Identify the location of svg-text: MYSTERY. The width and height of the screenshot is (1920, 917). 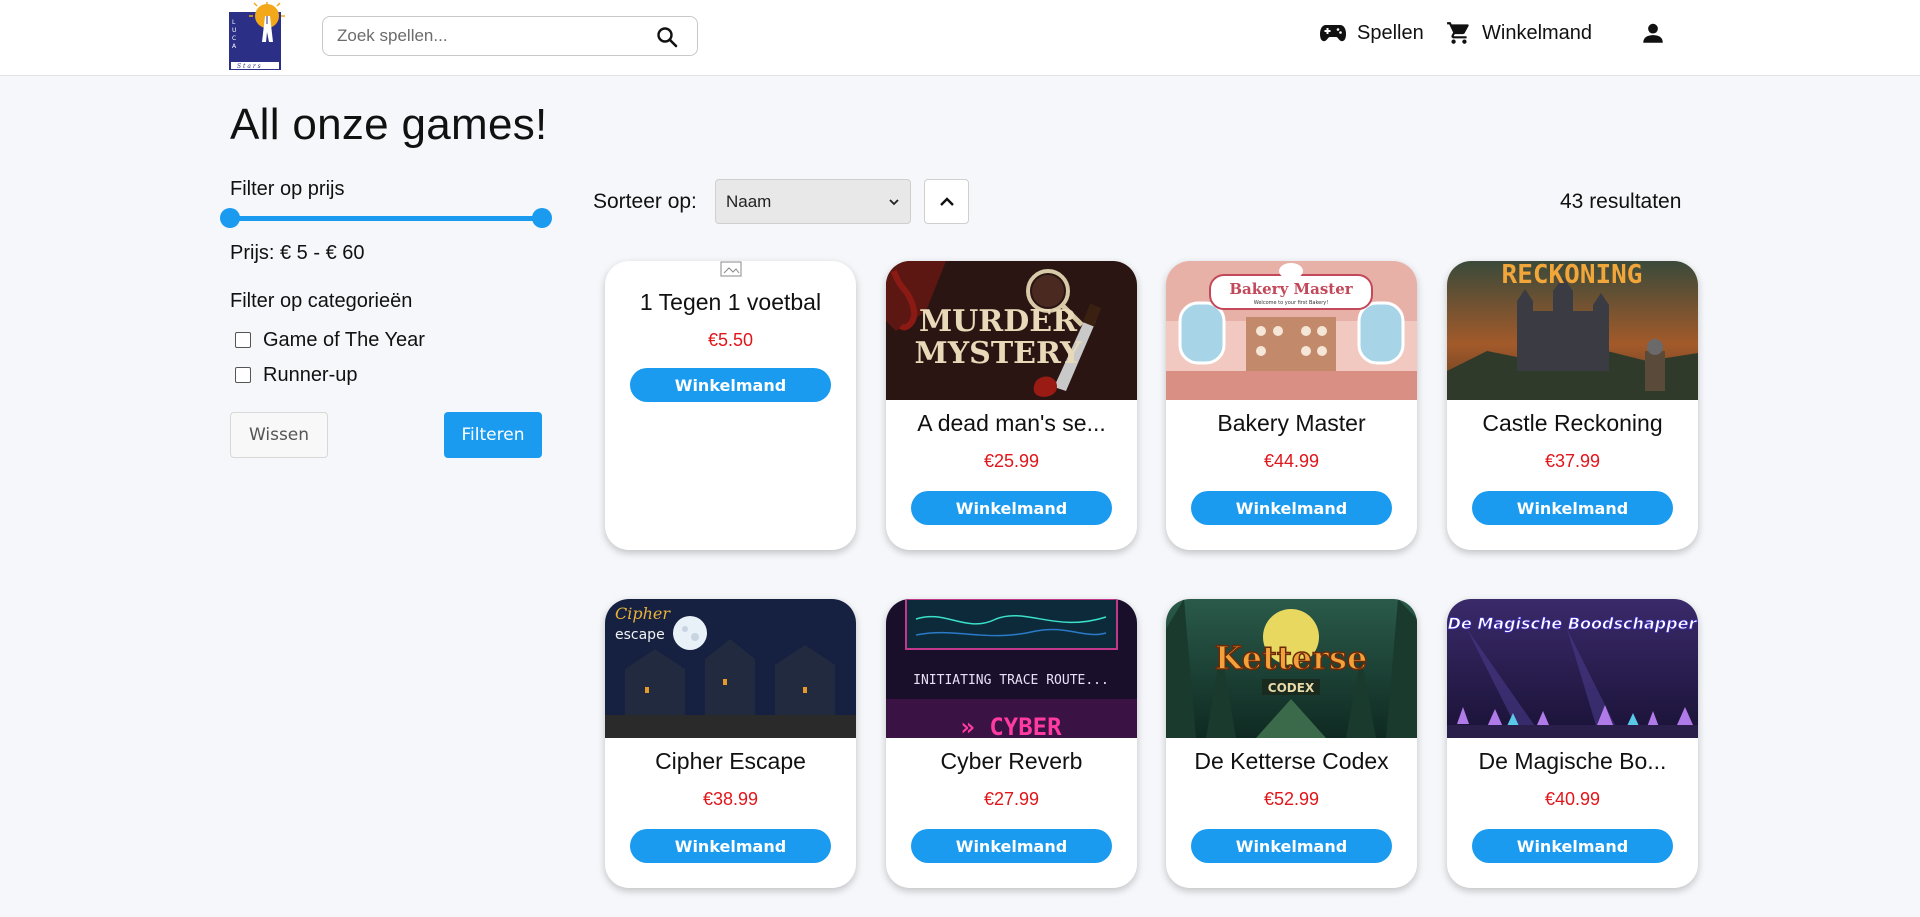
(998, 353).